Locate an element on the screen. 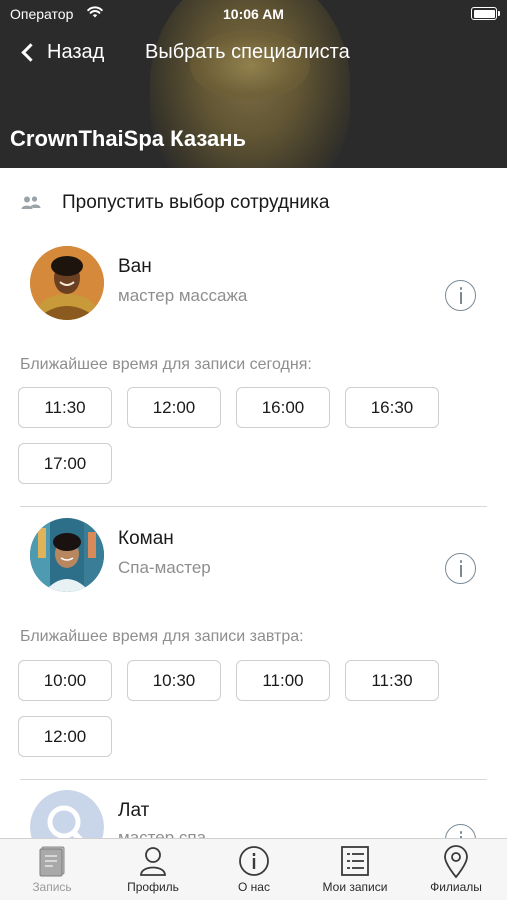 The image size is (507, 900). skip-staff-selection: Пропустить выбор сотрудника is located at coordinates (253, 203).